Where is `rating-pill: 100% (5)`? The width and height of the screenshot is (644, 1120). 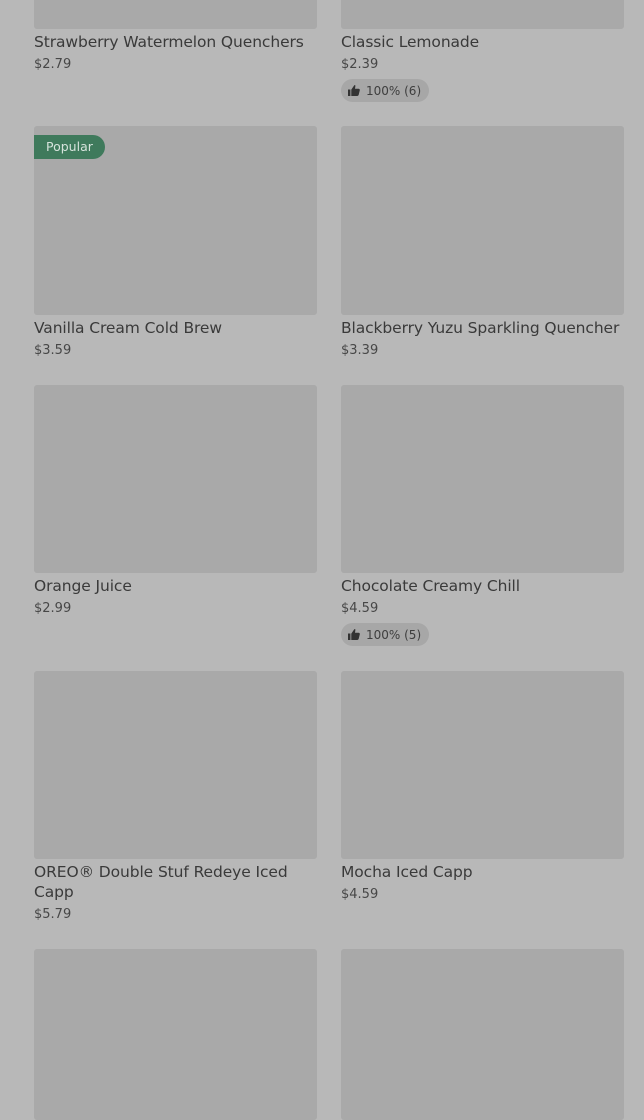 rating-pill: 100% (5) is located at coordinates (385, 634).